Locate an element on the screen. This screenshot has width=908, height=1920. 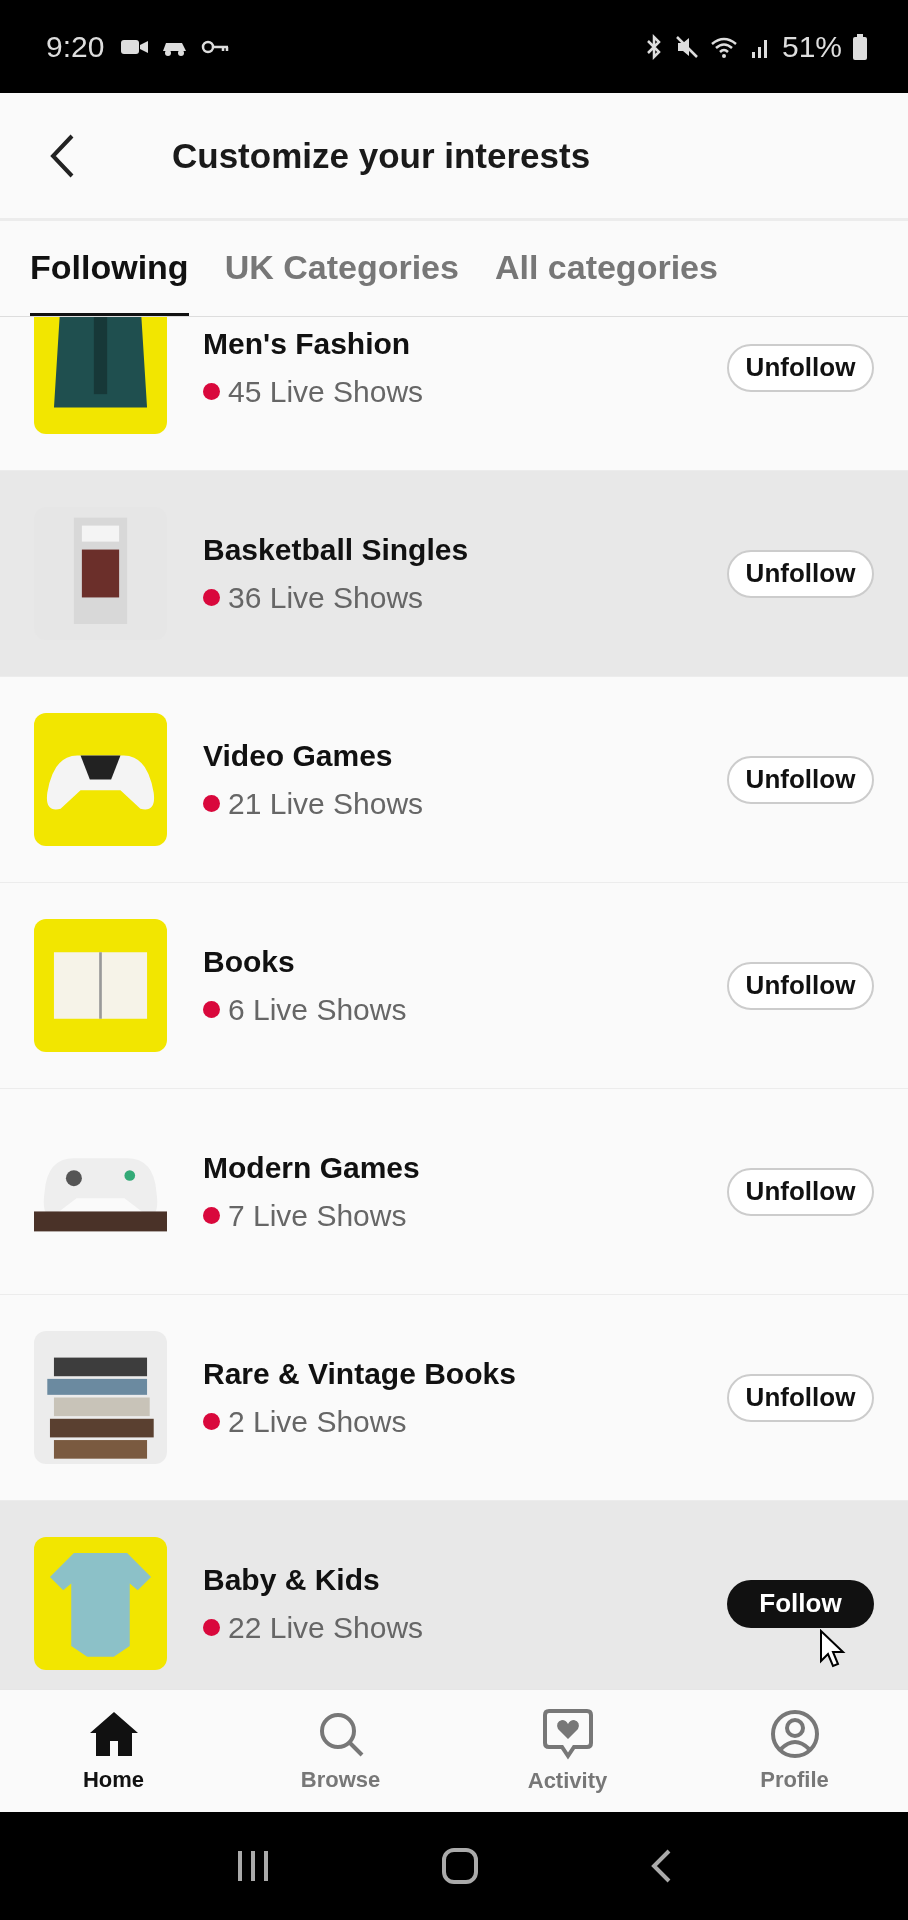
follow-button: Follow is located at coordinates (800, 1603).